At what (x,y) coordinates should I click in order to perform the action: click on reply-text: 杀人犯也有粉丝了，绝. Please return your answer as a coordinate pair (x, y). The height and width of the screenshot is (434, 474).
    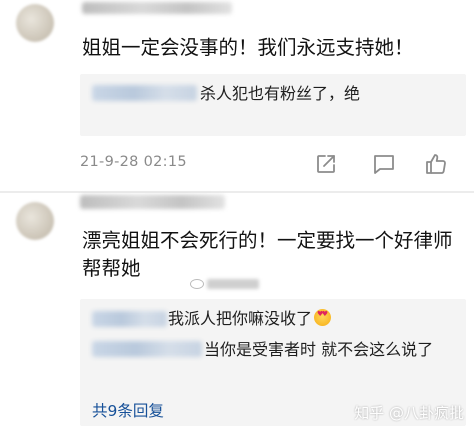
    Looking at the image, I should click on (280, 93).